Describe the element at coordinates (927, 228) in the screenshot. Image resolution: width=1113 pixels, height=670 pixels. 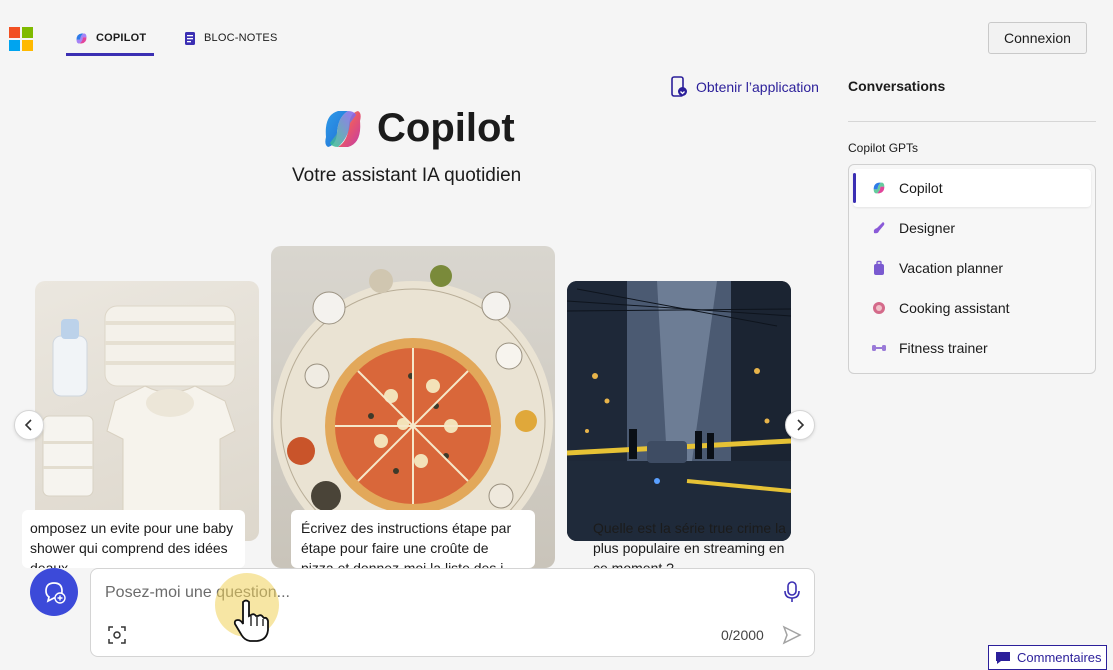
I see `gpt-item-label: Designer` at that location.